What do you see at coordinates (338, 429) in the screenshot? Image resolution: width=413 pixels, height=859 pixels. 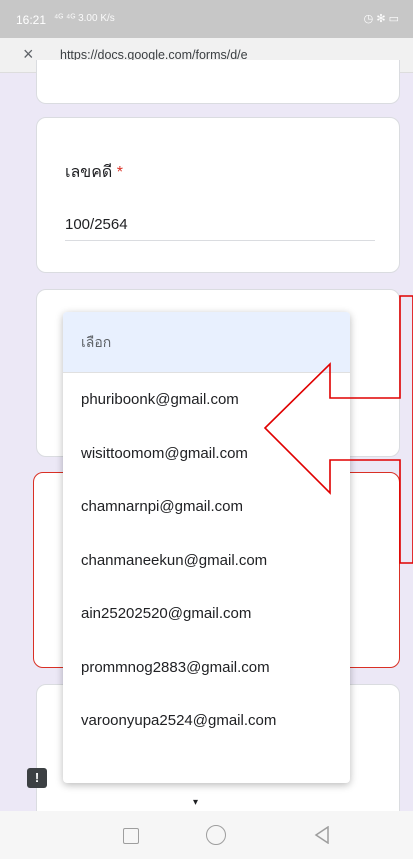 I see `annotation-arrow-icon` at bounding box center [338, 429].